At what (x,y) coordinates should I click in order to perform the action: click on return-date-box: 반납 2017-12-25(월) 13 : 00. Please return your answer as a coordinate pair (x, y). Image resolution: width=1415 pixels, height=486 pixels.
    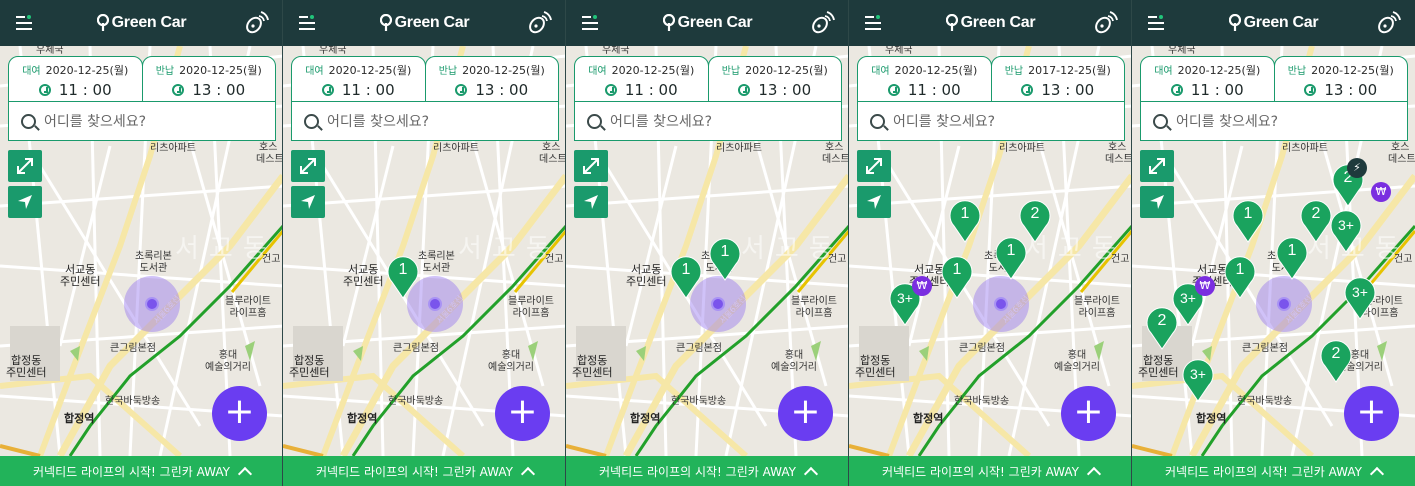
    Looking at the image, I should click on (1057, 79).